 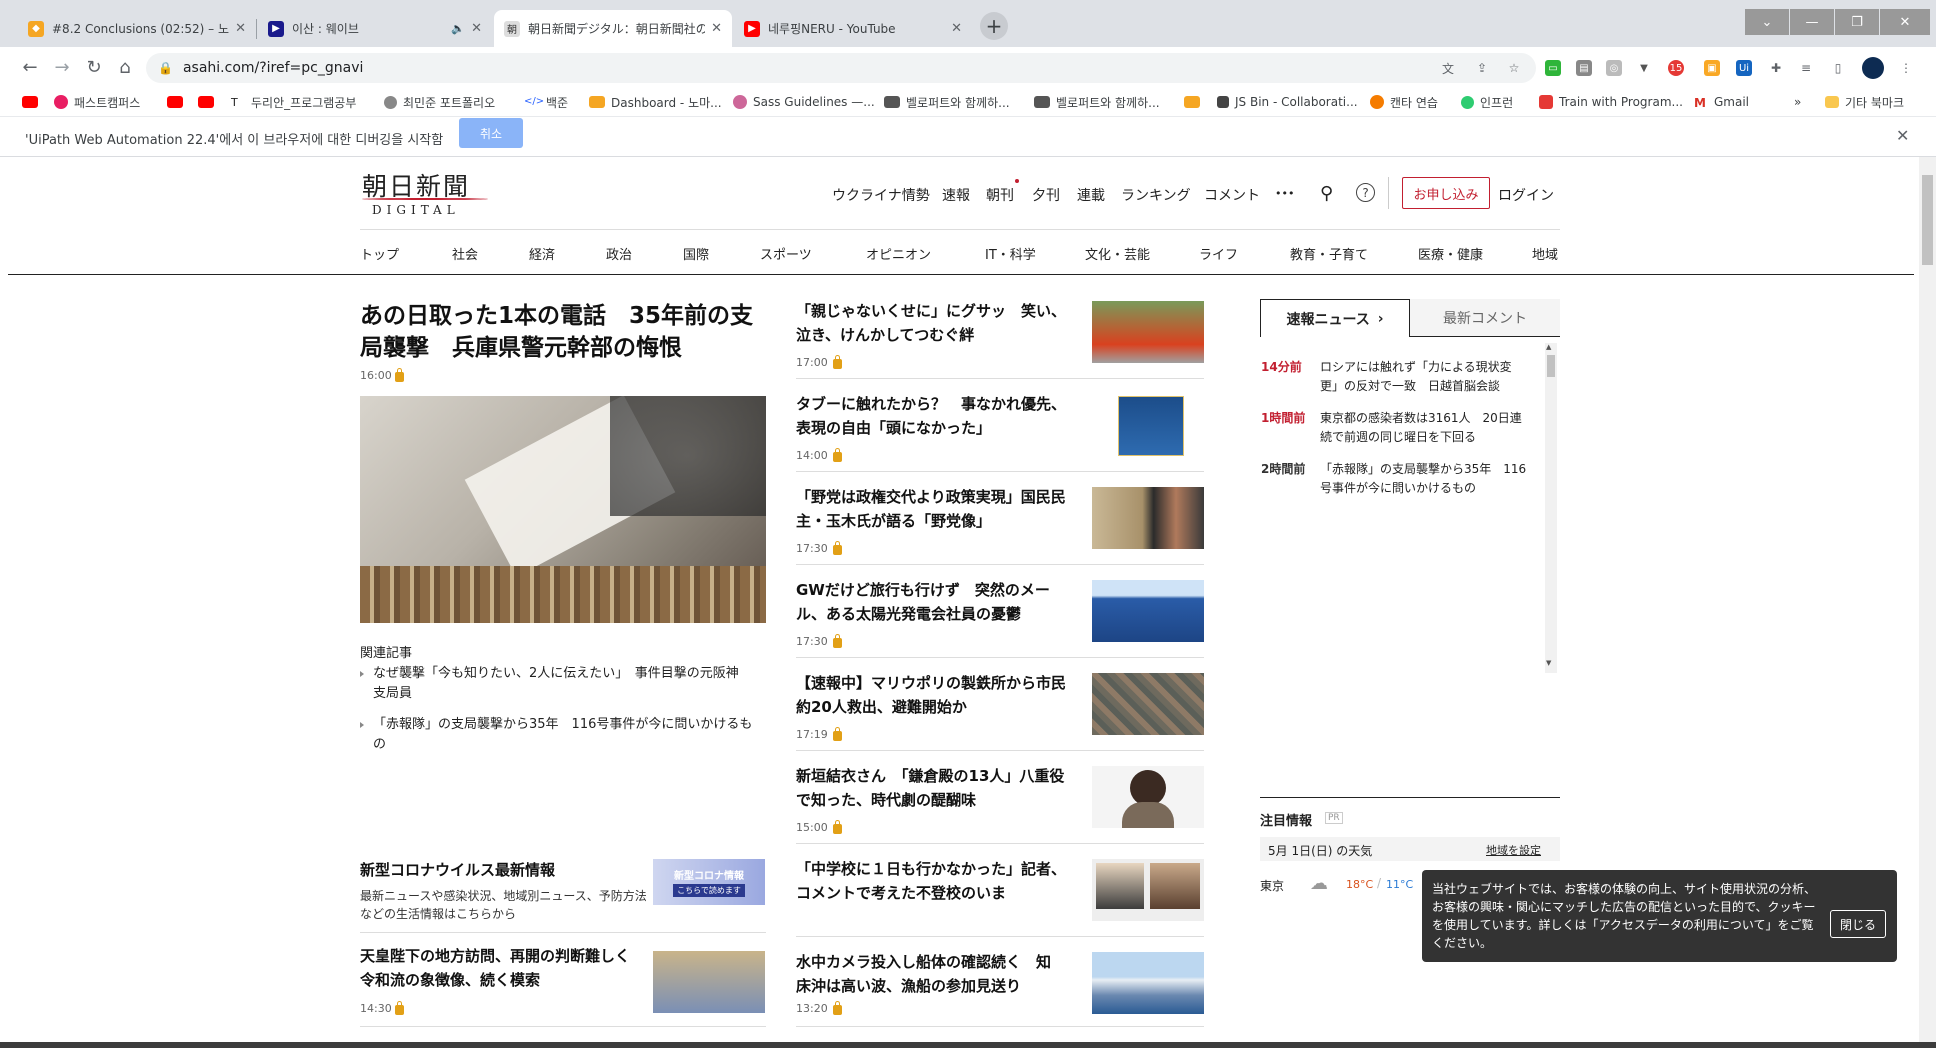 I want to click on gnav-comment: コメント, so click(x=1232, y=195).